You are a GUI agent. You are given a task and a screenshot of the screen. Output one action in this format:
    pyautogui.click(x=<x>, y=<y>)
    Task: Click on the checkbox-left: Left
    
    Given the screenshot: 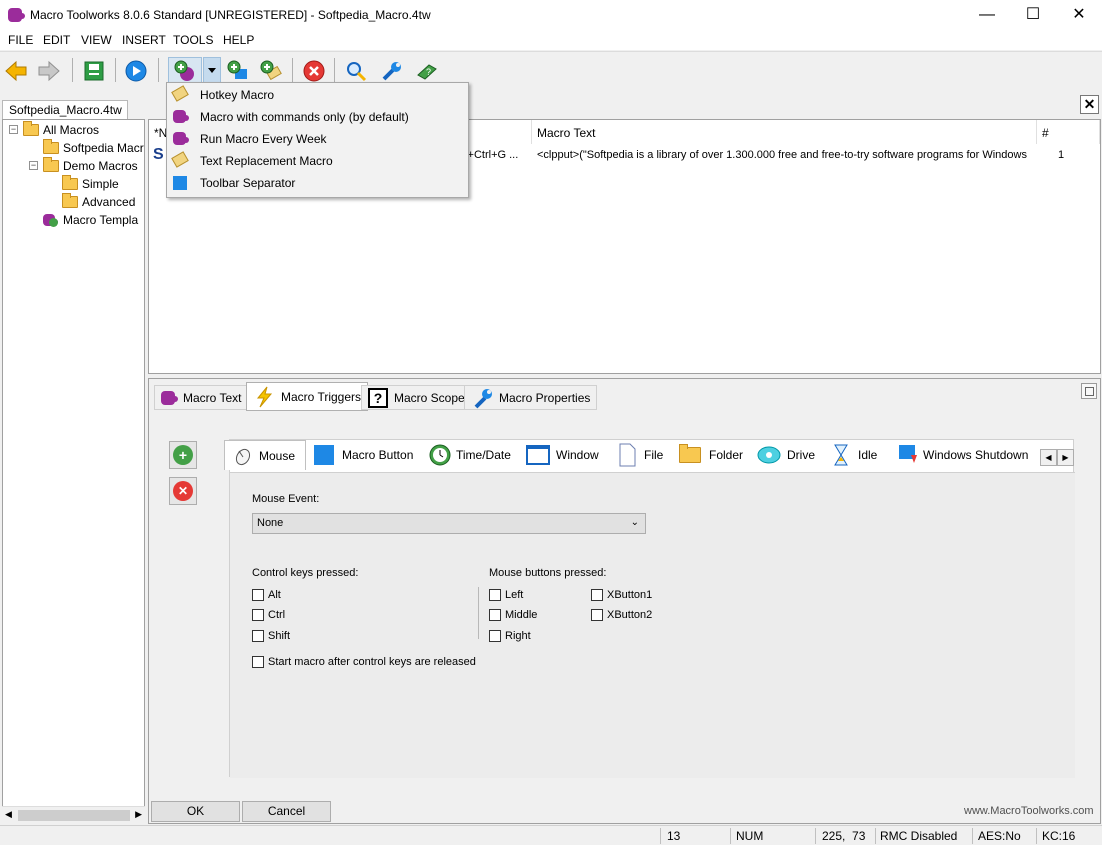 What is the action you would take?
    pyautogui.click(x=506, y=595)
    